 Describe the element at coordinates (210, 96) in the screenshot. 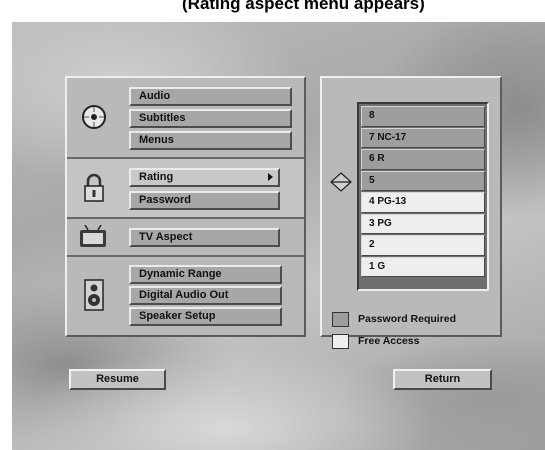

I see `audio-button: Audio` at that location.